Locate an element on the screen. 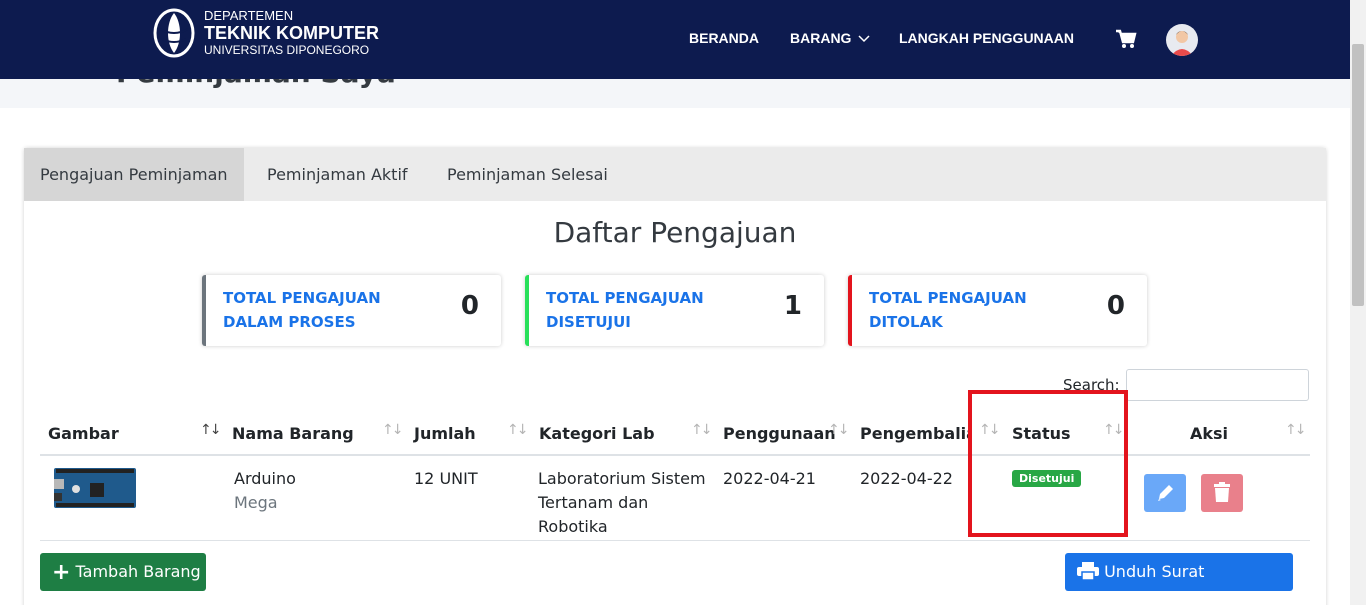  user-avatar-icon is located at coordinates (1182, 40).